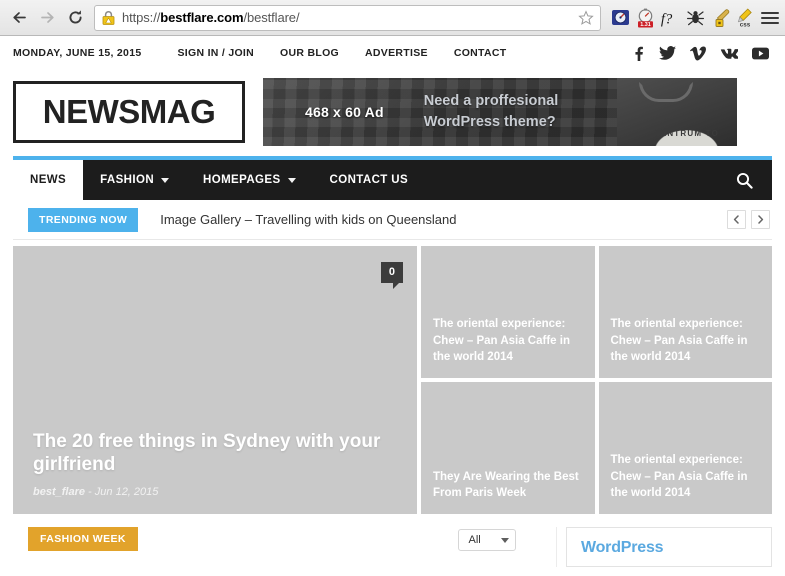  I want to click on social-links, so click(701, 53).